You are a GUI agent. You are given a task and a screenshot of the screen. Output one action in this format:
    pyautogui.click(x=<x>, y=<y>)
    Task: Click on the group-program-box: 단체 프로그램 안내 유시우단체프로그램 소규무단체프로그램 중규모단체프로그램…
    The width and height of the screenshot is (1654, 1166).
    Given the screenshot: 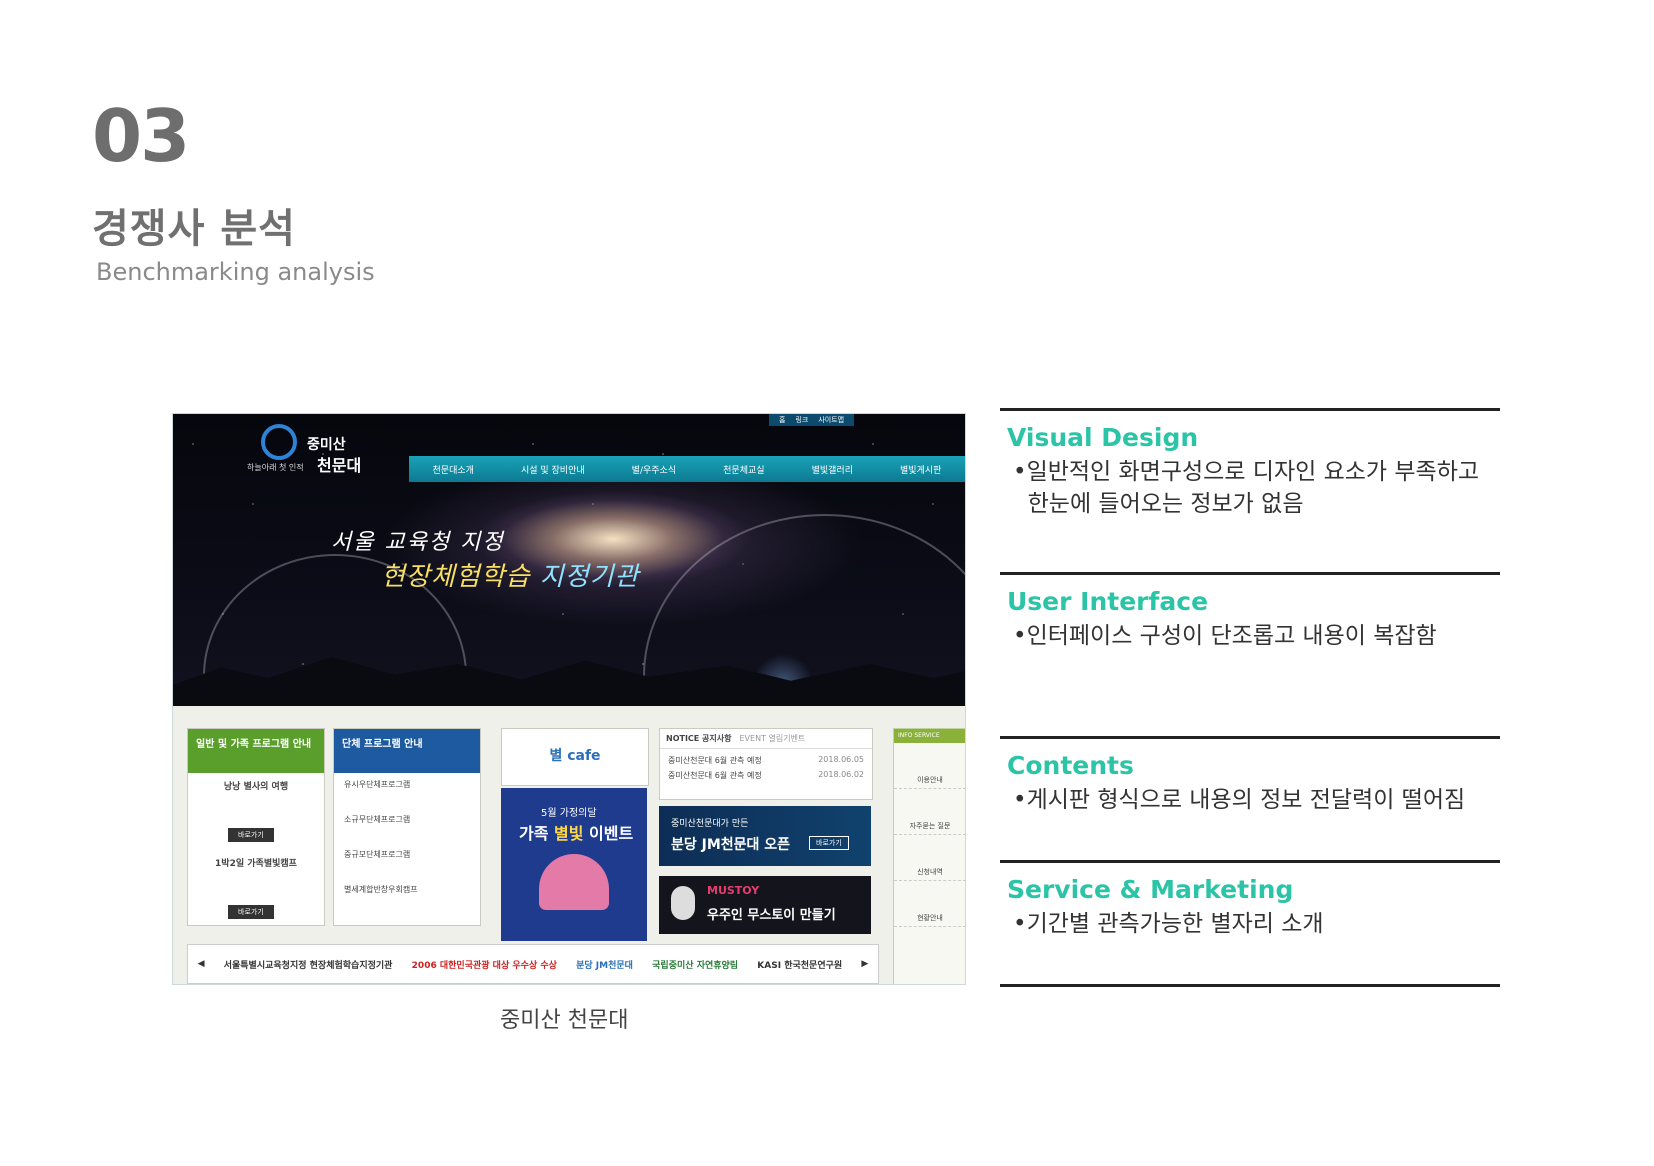 What is the action you would take?
    pyautogui.click(x=407, y=827)
    